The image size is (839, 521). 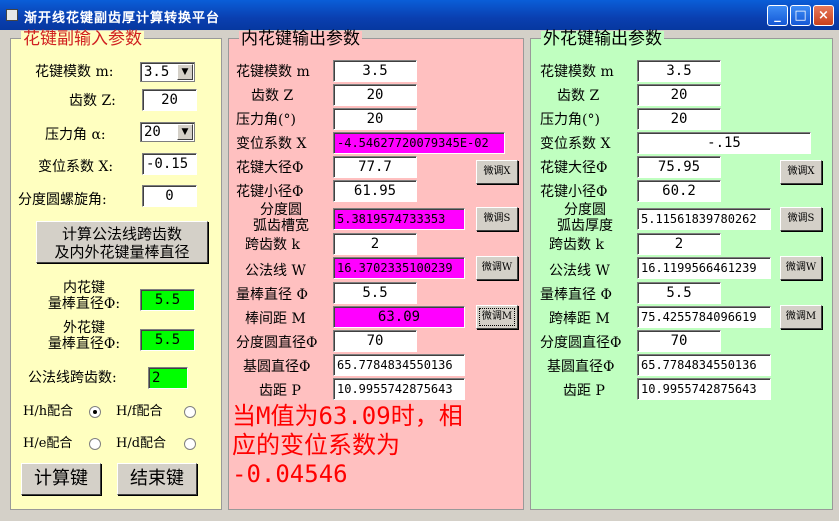 What do you see at coordinates (141, 443) in the screenshot?
I see `fit-hd-label: H/d配合` at bounding box center [141, 443].